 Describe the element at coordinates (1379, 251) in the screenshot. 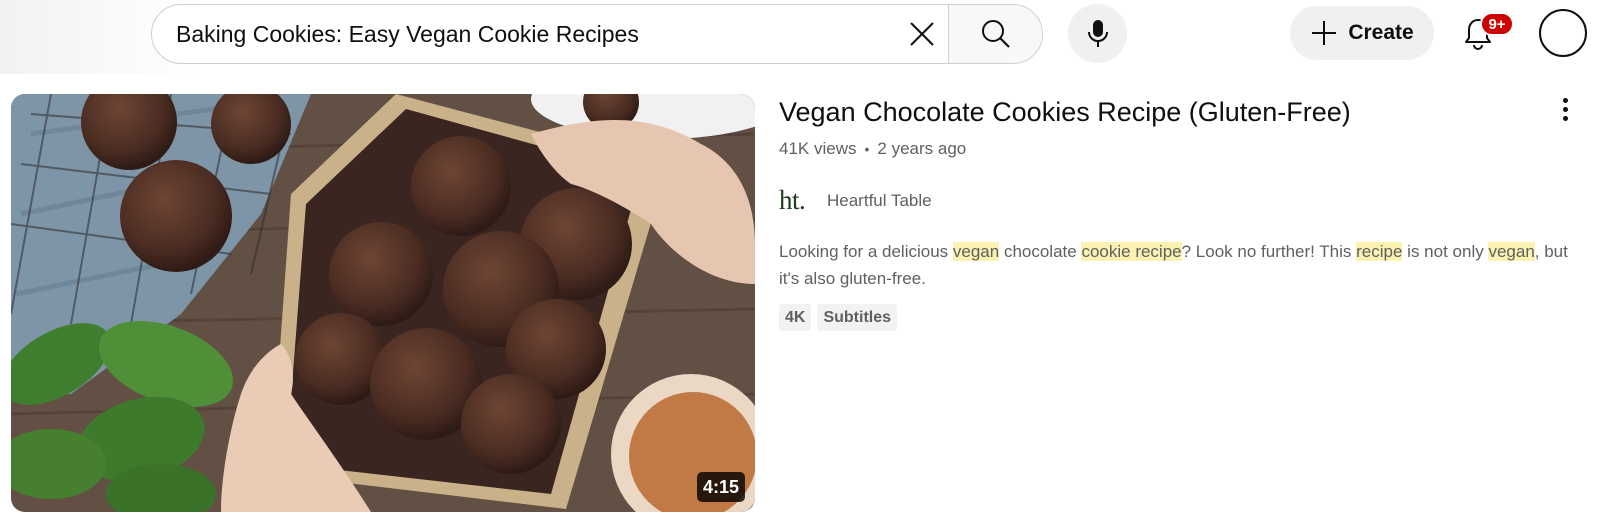

I see `description-highlight: recipe` at that location.